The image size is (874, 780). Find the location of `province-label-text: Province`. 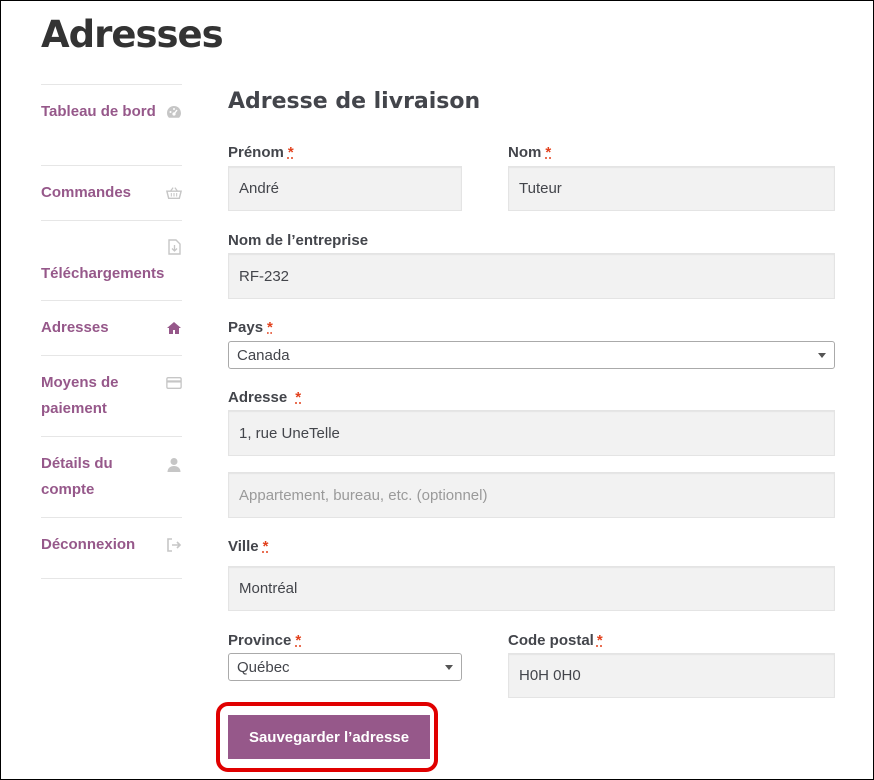

province-label-text: Province is located at coordinates (260, 640).